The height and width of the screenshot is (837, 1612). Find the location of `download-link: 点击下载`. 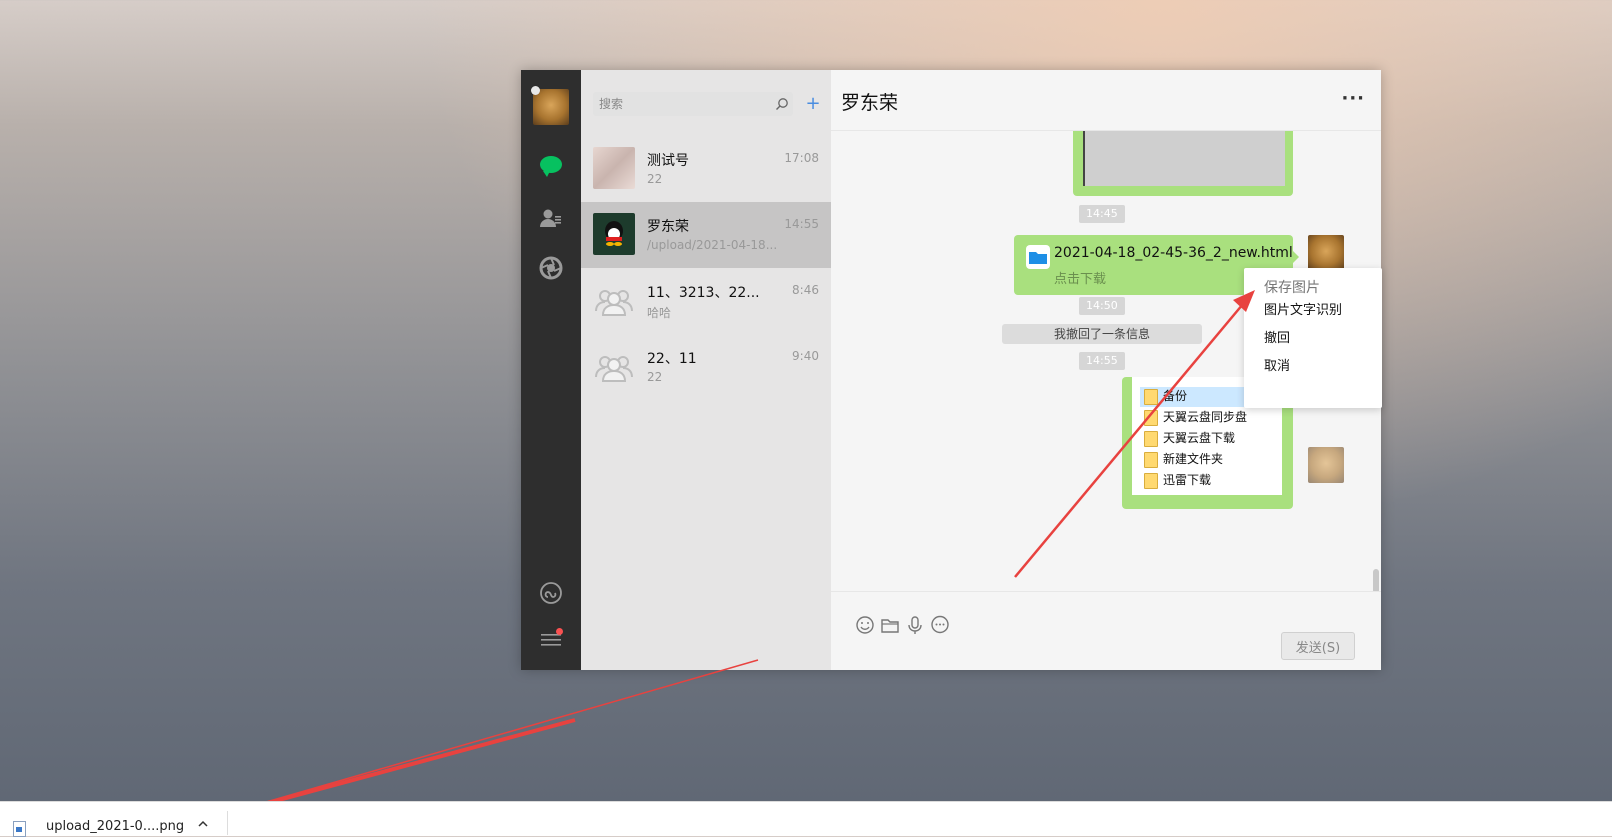

download-link: 点击下载 is located at coordinates (1080, 277).